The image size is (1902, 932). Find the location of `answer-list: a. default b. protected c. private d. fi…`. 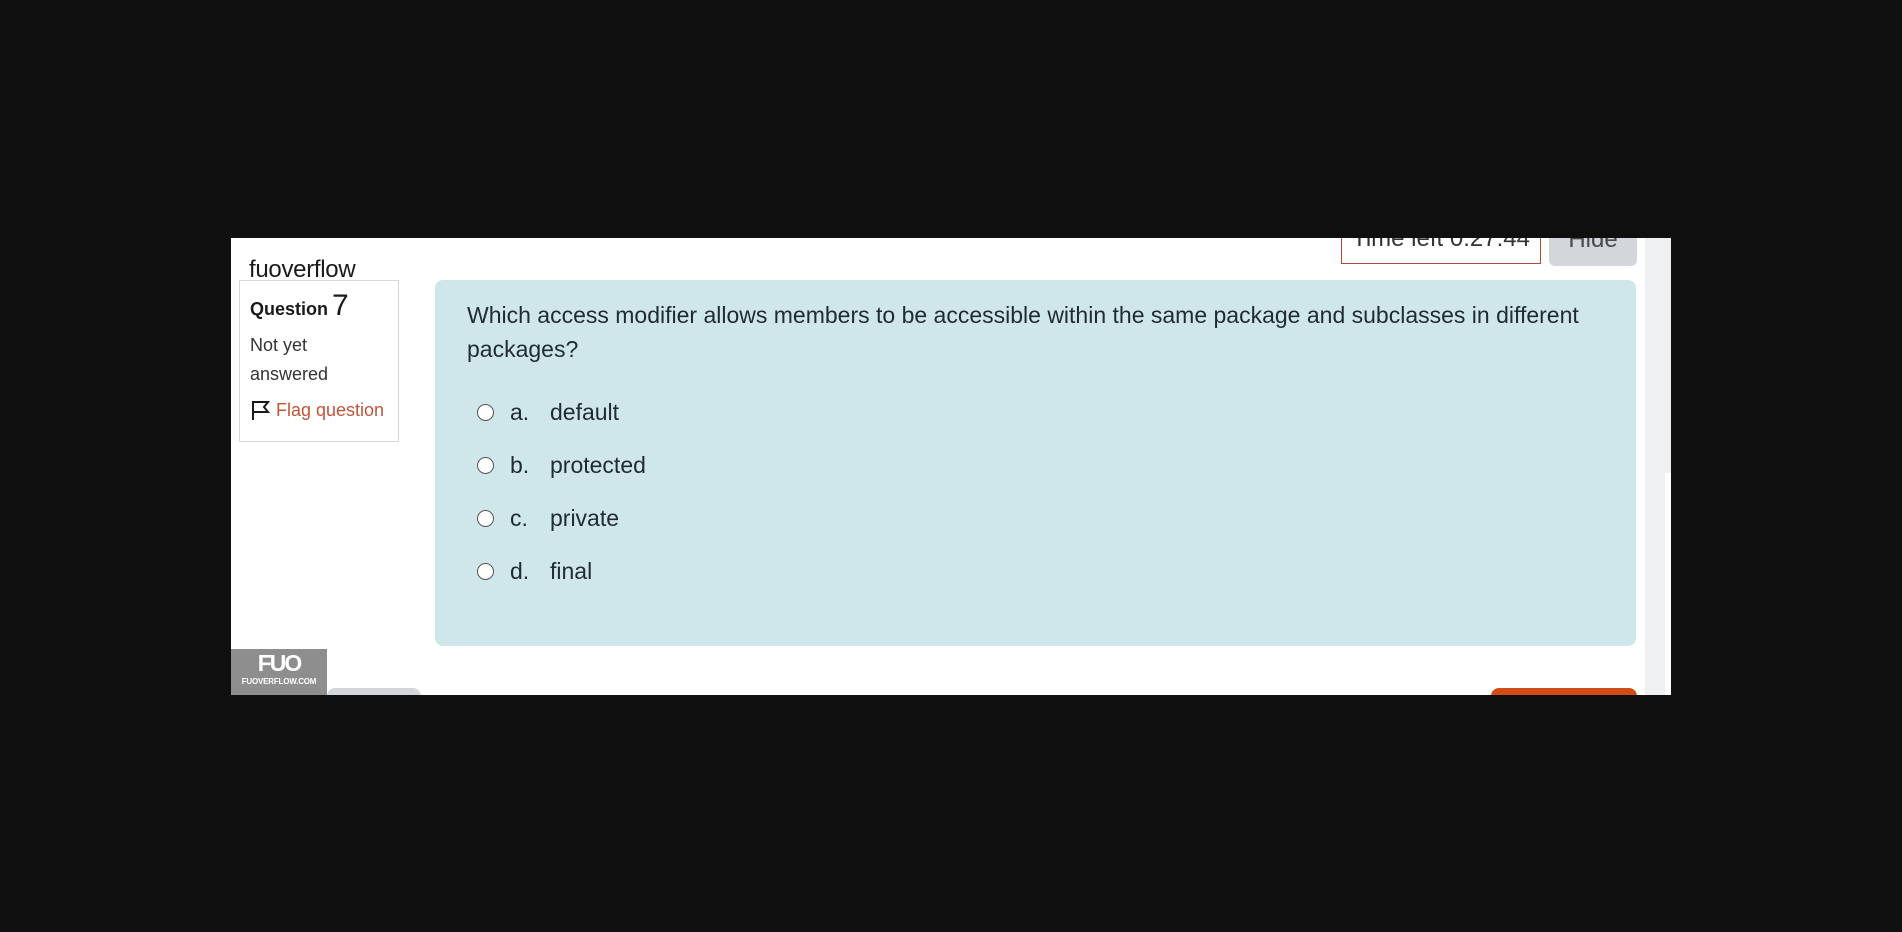

answer-list: a. default b. protected c. private d. fi… is located at coordinates (1041, 492).